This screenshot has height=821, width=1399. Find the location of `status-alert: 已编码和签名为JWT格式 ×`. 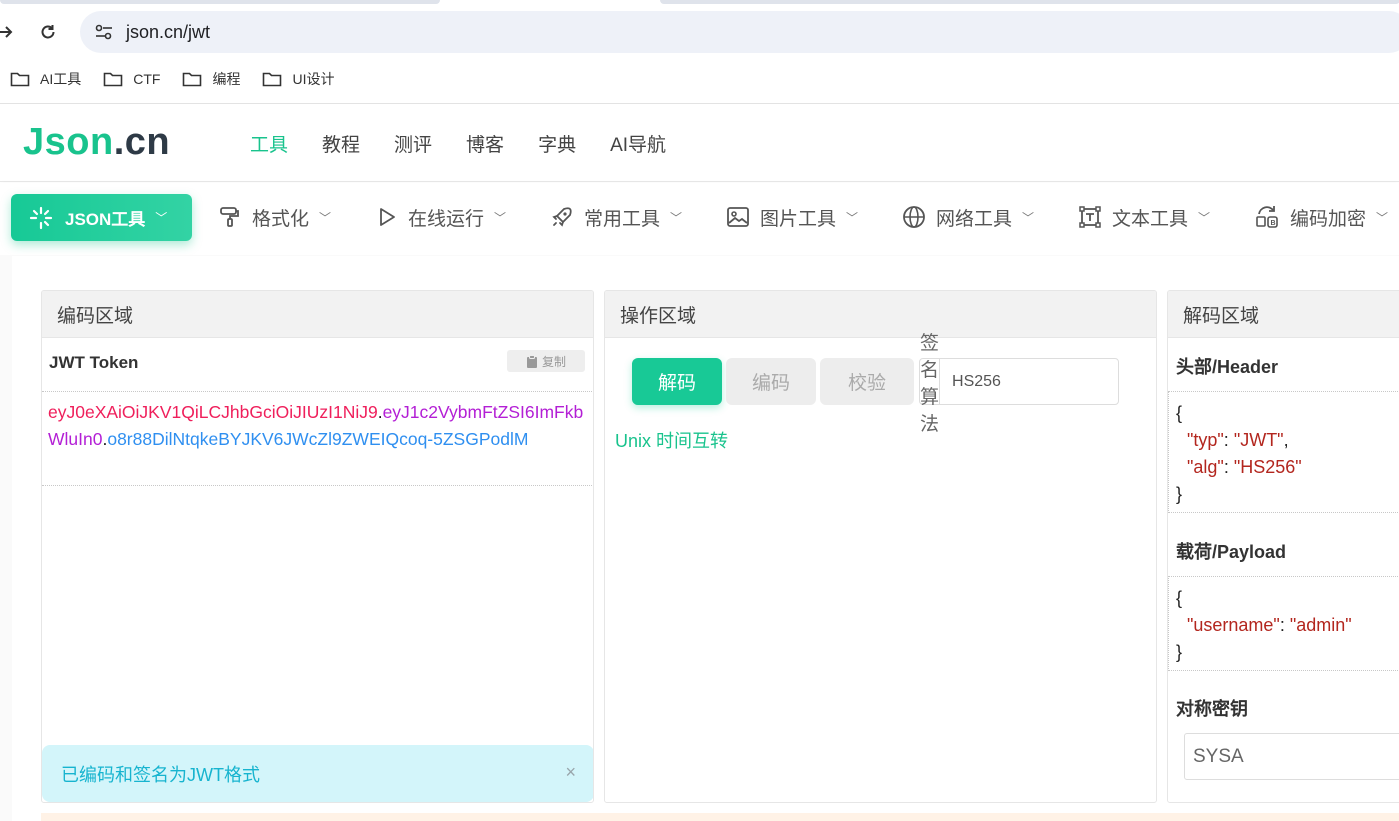

status-alert: 已编码和签名为JWT格式 × is located at coordinates (317, 773).